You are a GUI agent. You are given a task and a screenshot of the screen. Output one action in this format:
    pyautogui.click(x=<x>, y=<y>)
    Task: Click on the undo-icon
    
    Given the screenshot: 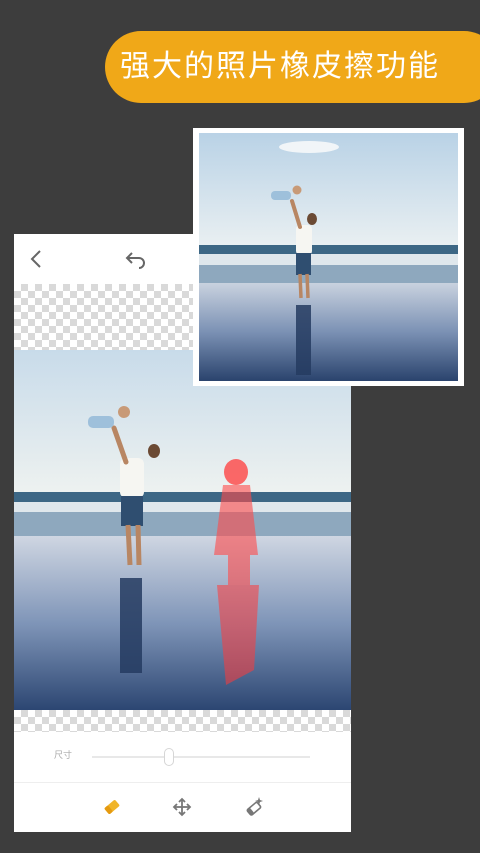 What is the action you would take?
    pyautogui.click(x=135, y=259)
    